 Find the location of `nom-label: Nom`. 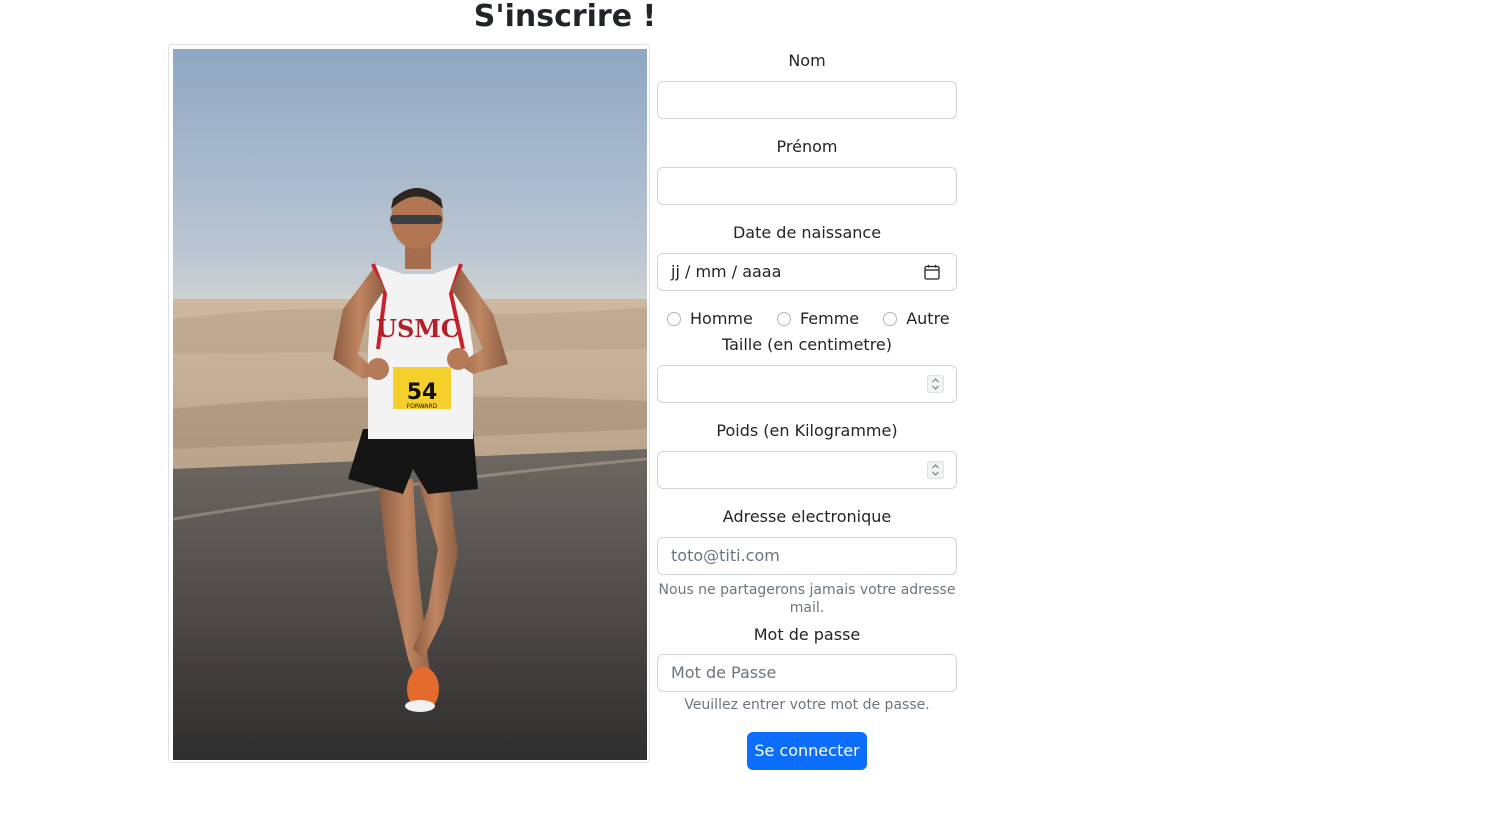

nom-label: Nom is located at coordinates (807, 60).